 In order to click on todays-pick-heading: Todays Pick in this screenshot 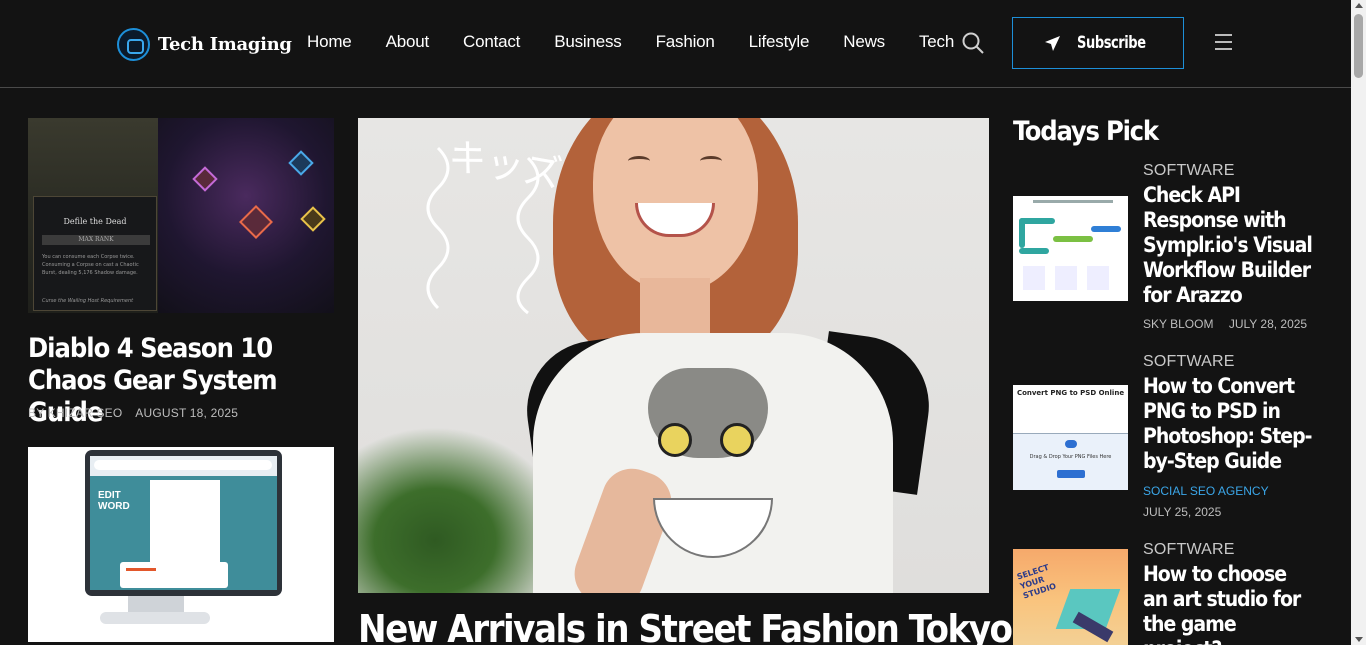, I will do `click(1086, 131)`.